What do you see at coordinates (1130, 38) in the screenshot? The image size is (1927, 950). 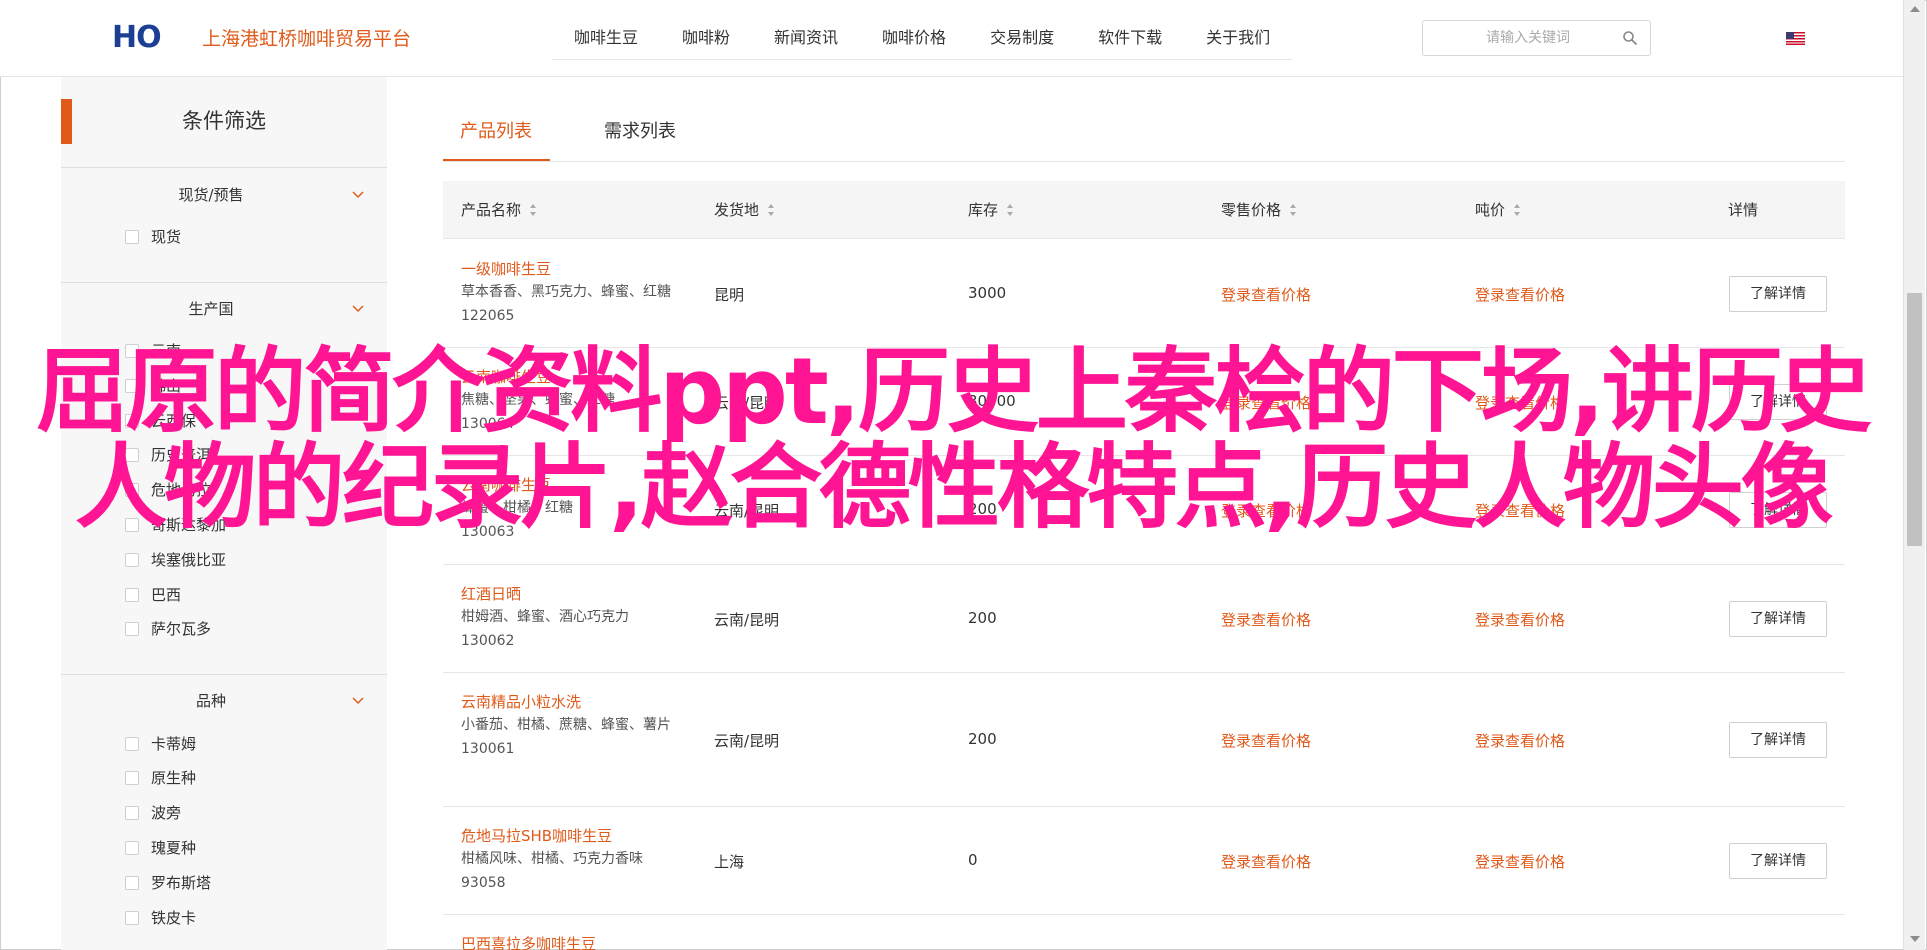 I see `nav-item-software-download: 软件下载` at bounding box center [1130, 38].